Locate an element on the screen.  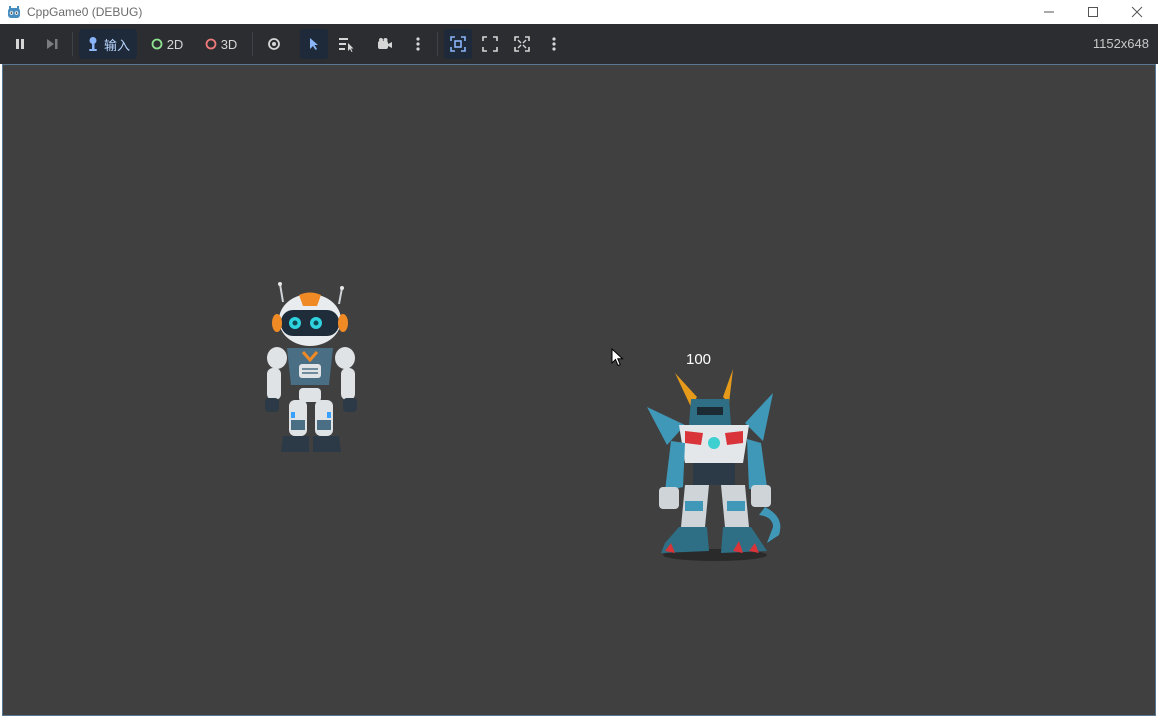
title-bar: CppGame0 (DEBUG) is located at coordinates (579, 12).